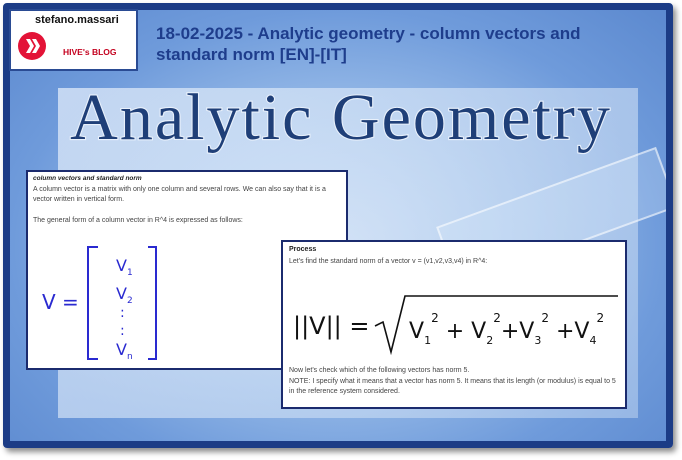 This screenshot has height=460, width=682. I want to click on entry-vn: Vn, so click(124, 351).